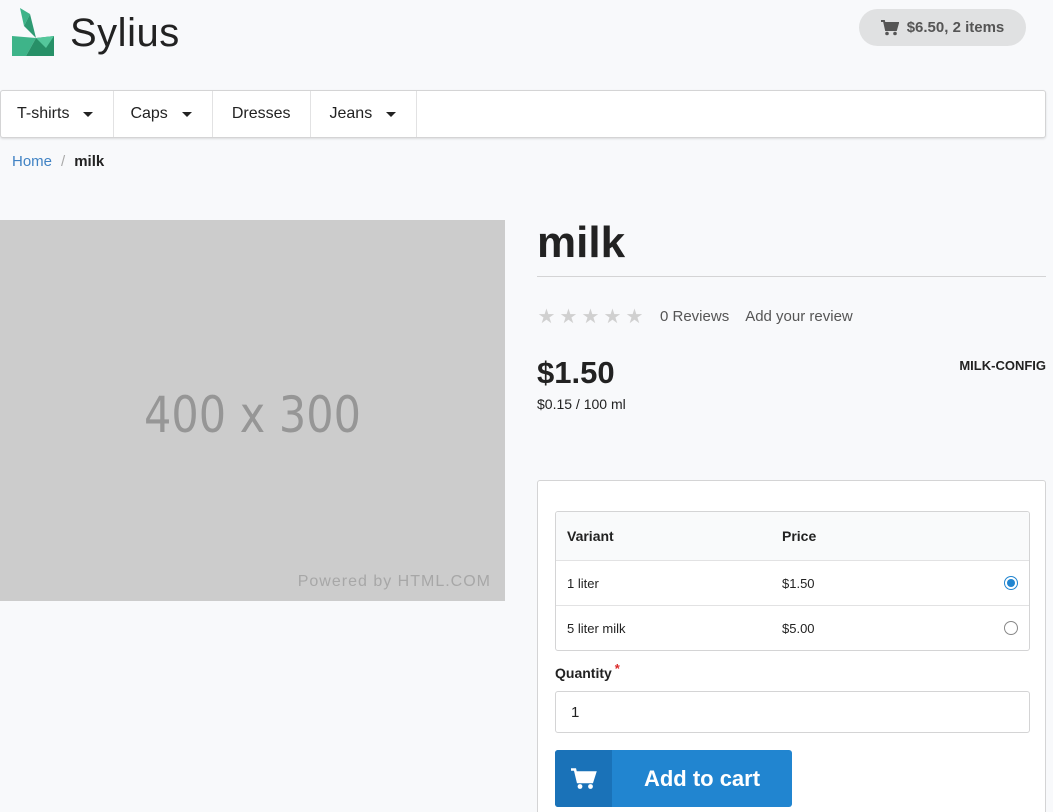 This screenshot has width=1053, height=812. Describe the element at coordinates (149, 113) in the screenshot. I see `nav-item-label: Caps` at that location.